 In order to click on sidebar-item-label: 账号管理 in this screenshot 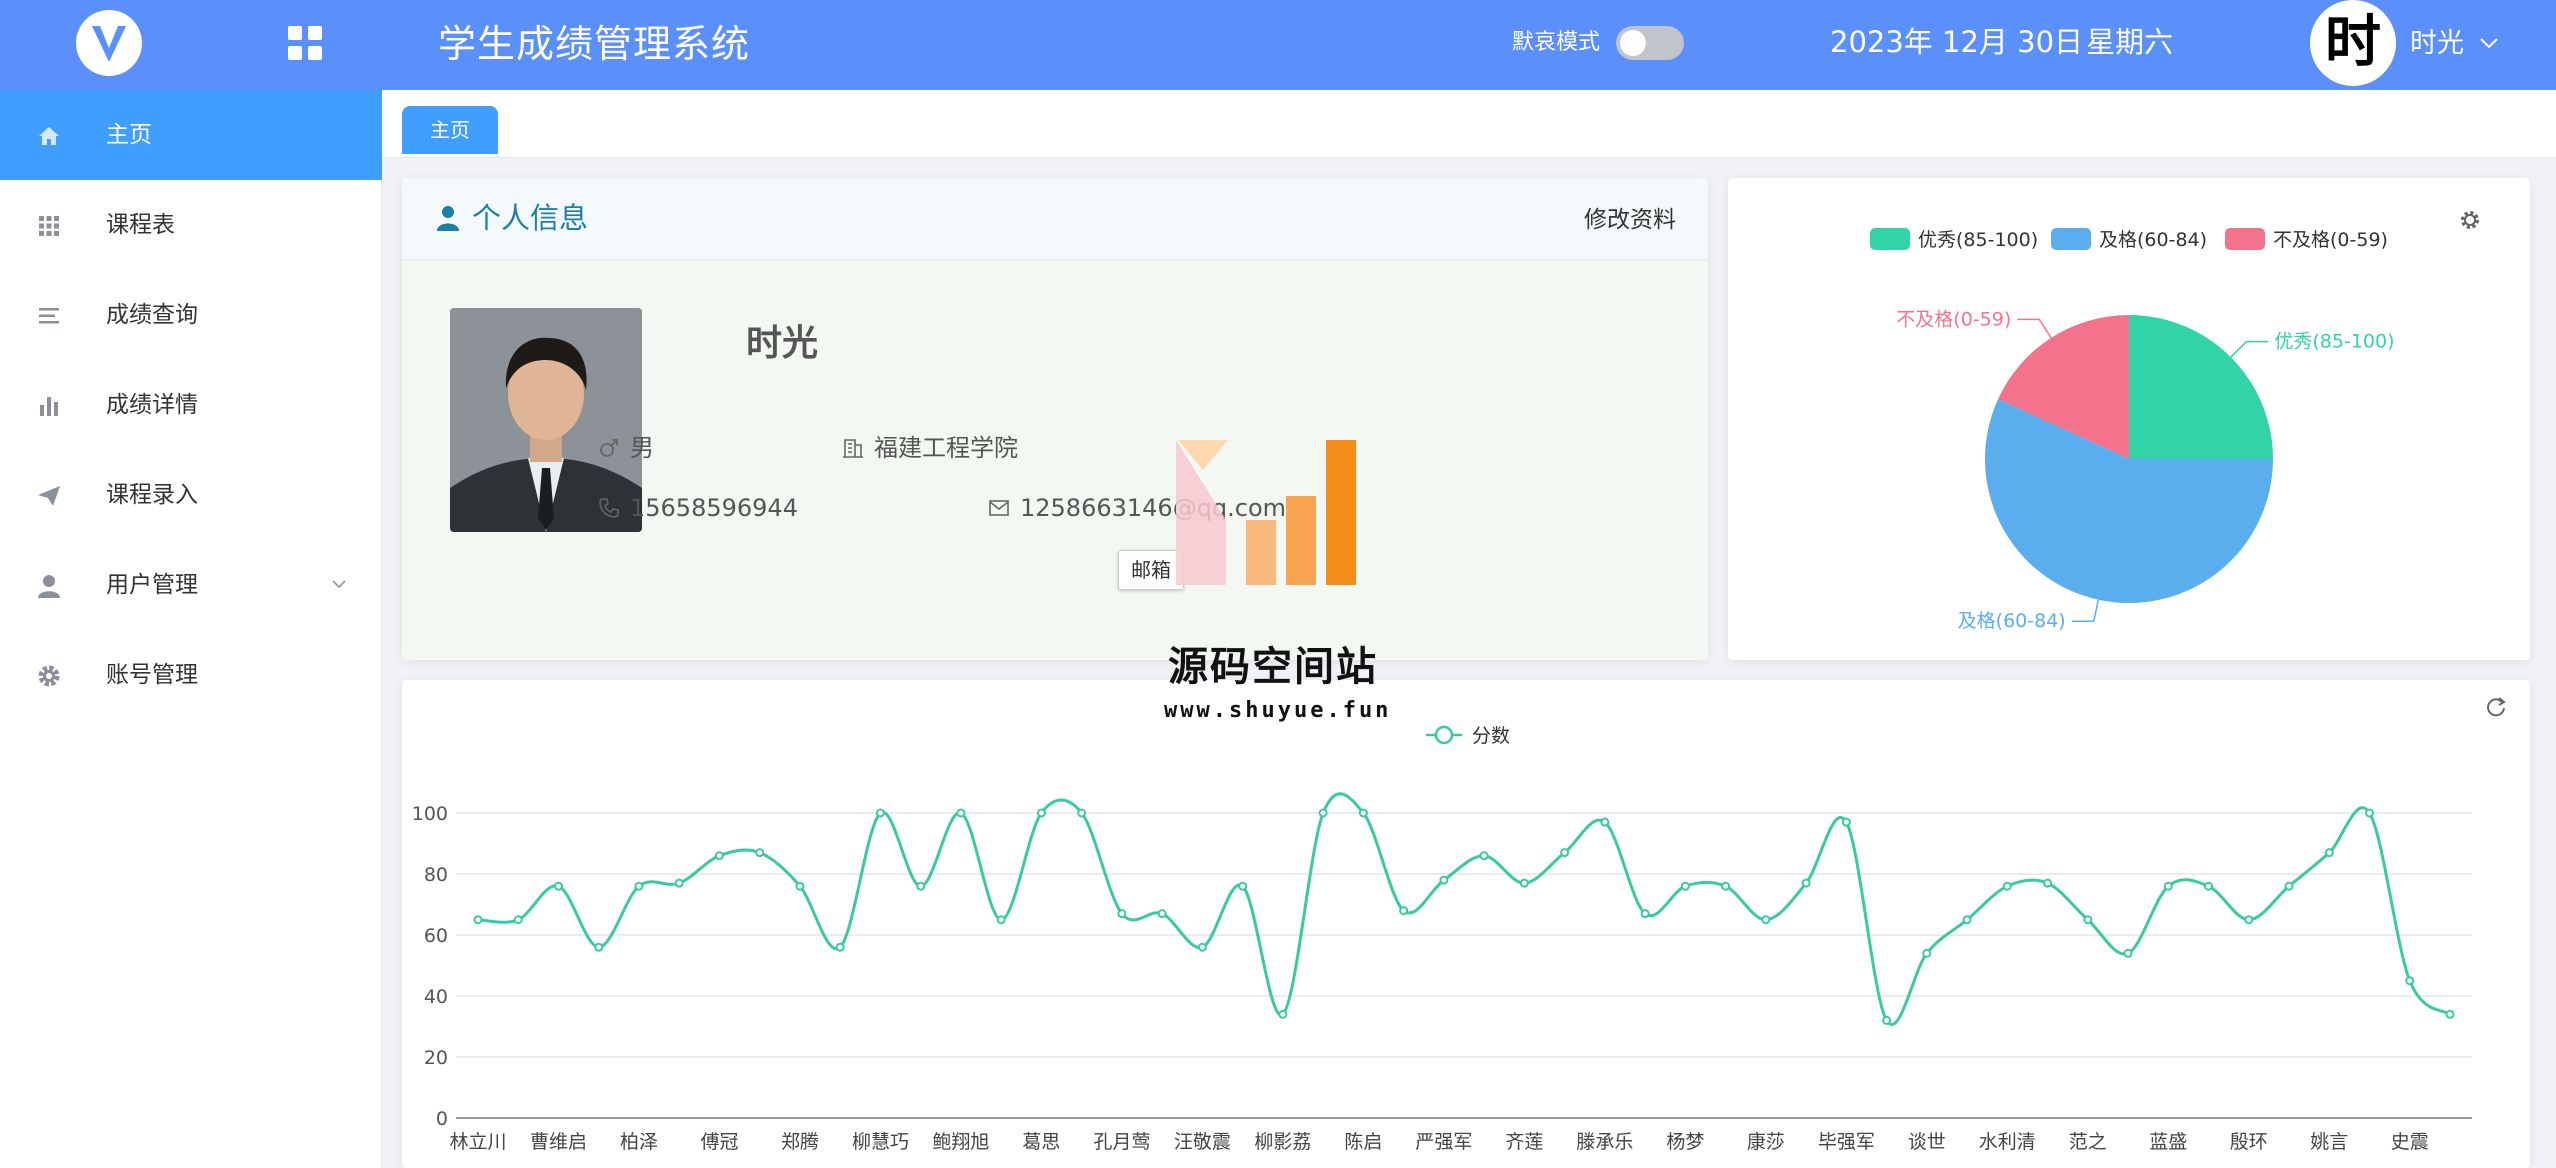, I will do `click(152, 675)`.